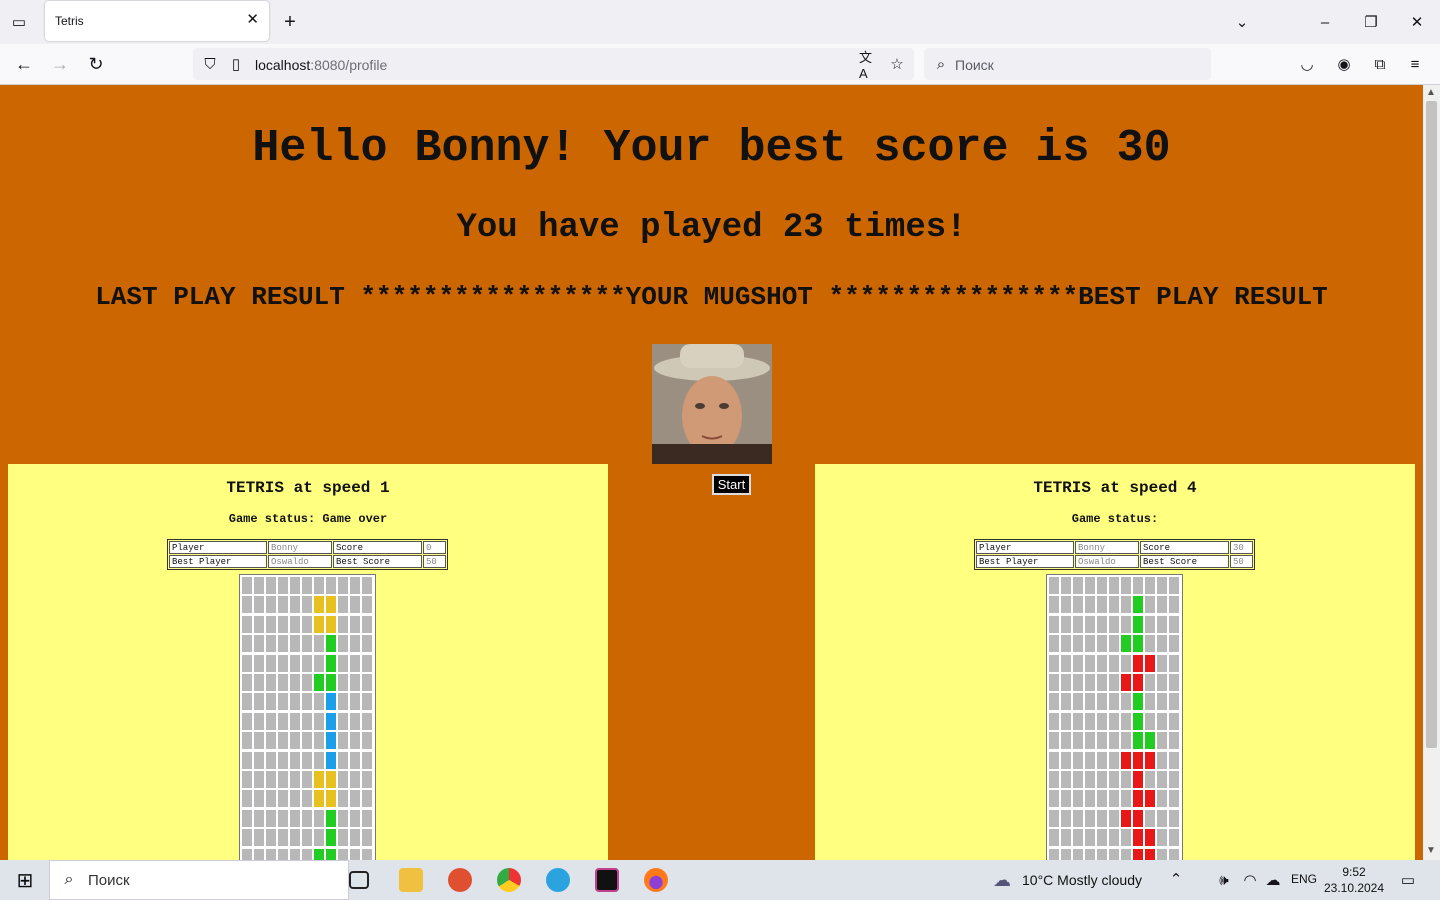 Image resolution: width=1440 pixels, height=900 pixels. I want to click on chevron-down-icon: ⌄, so click(1242, 22).